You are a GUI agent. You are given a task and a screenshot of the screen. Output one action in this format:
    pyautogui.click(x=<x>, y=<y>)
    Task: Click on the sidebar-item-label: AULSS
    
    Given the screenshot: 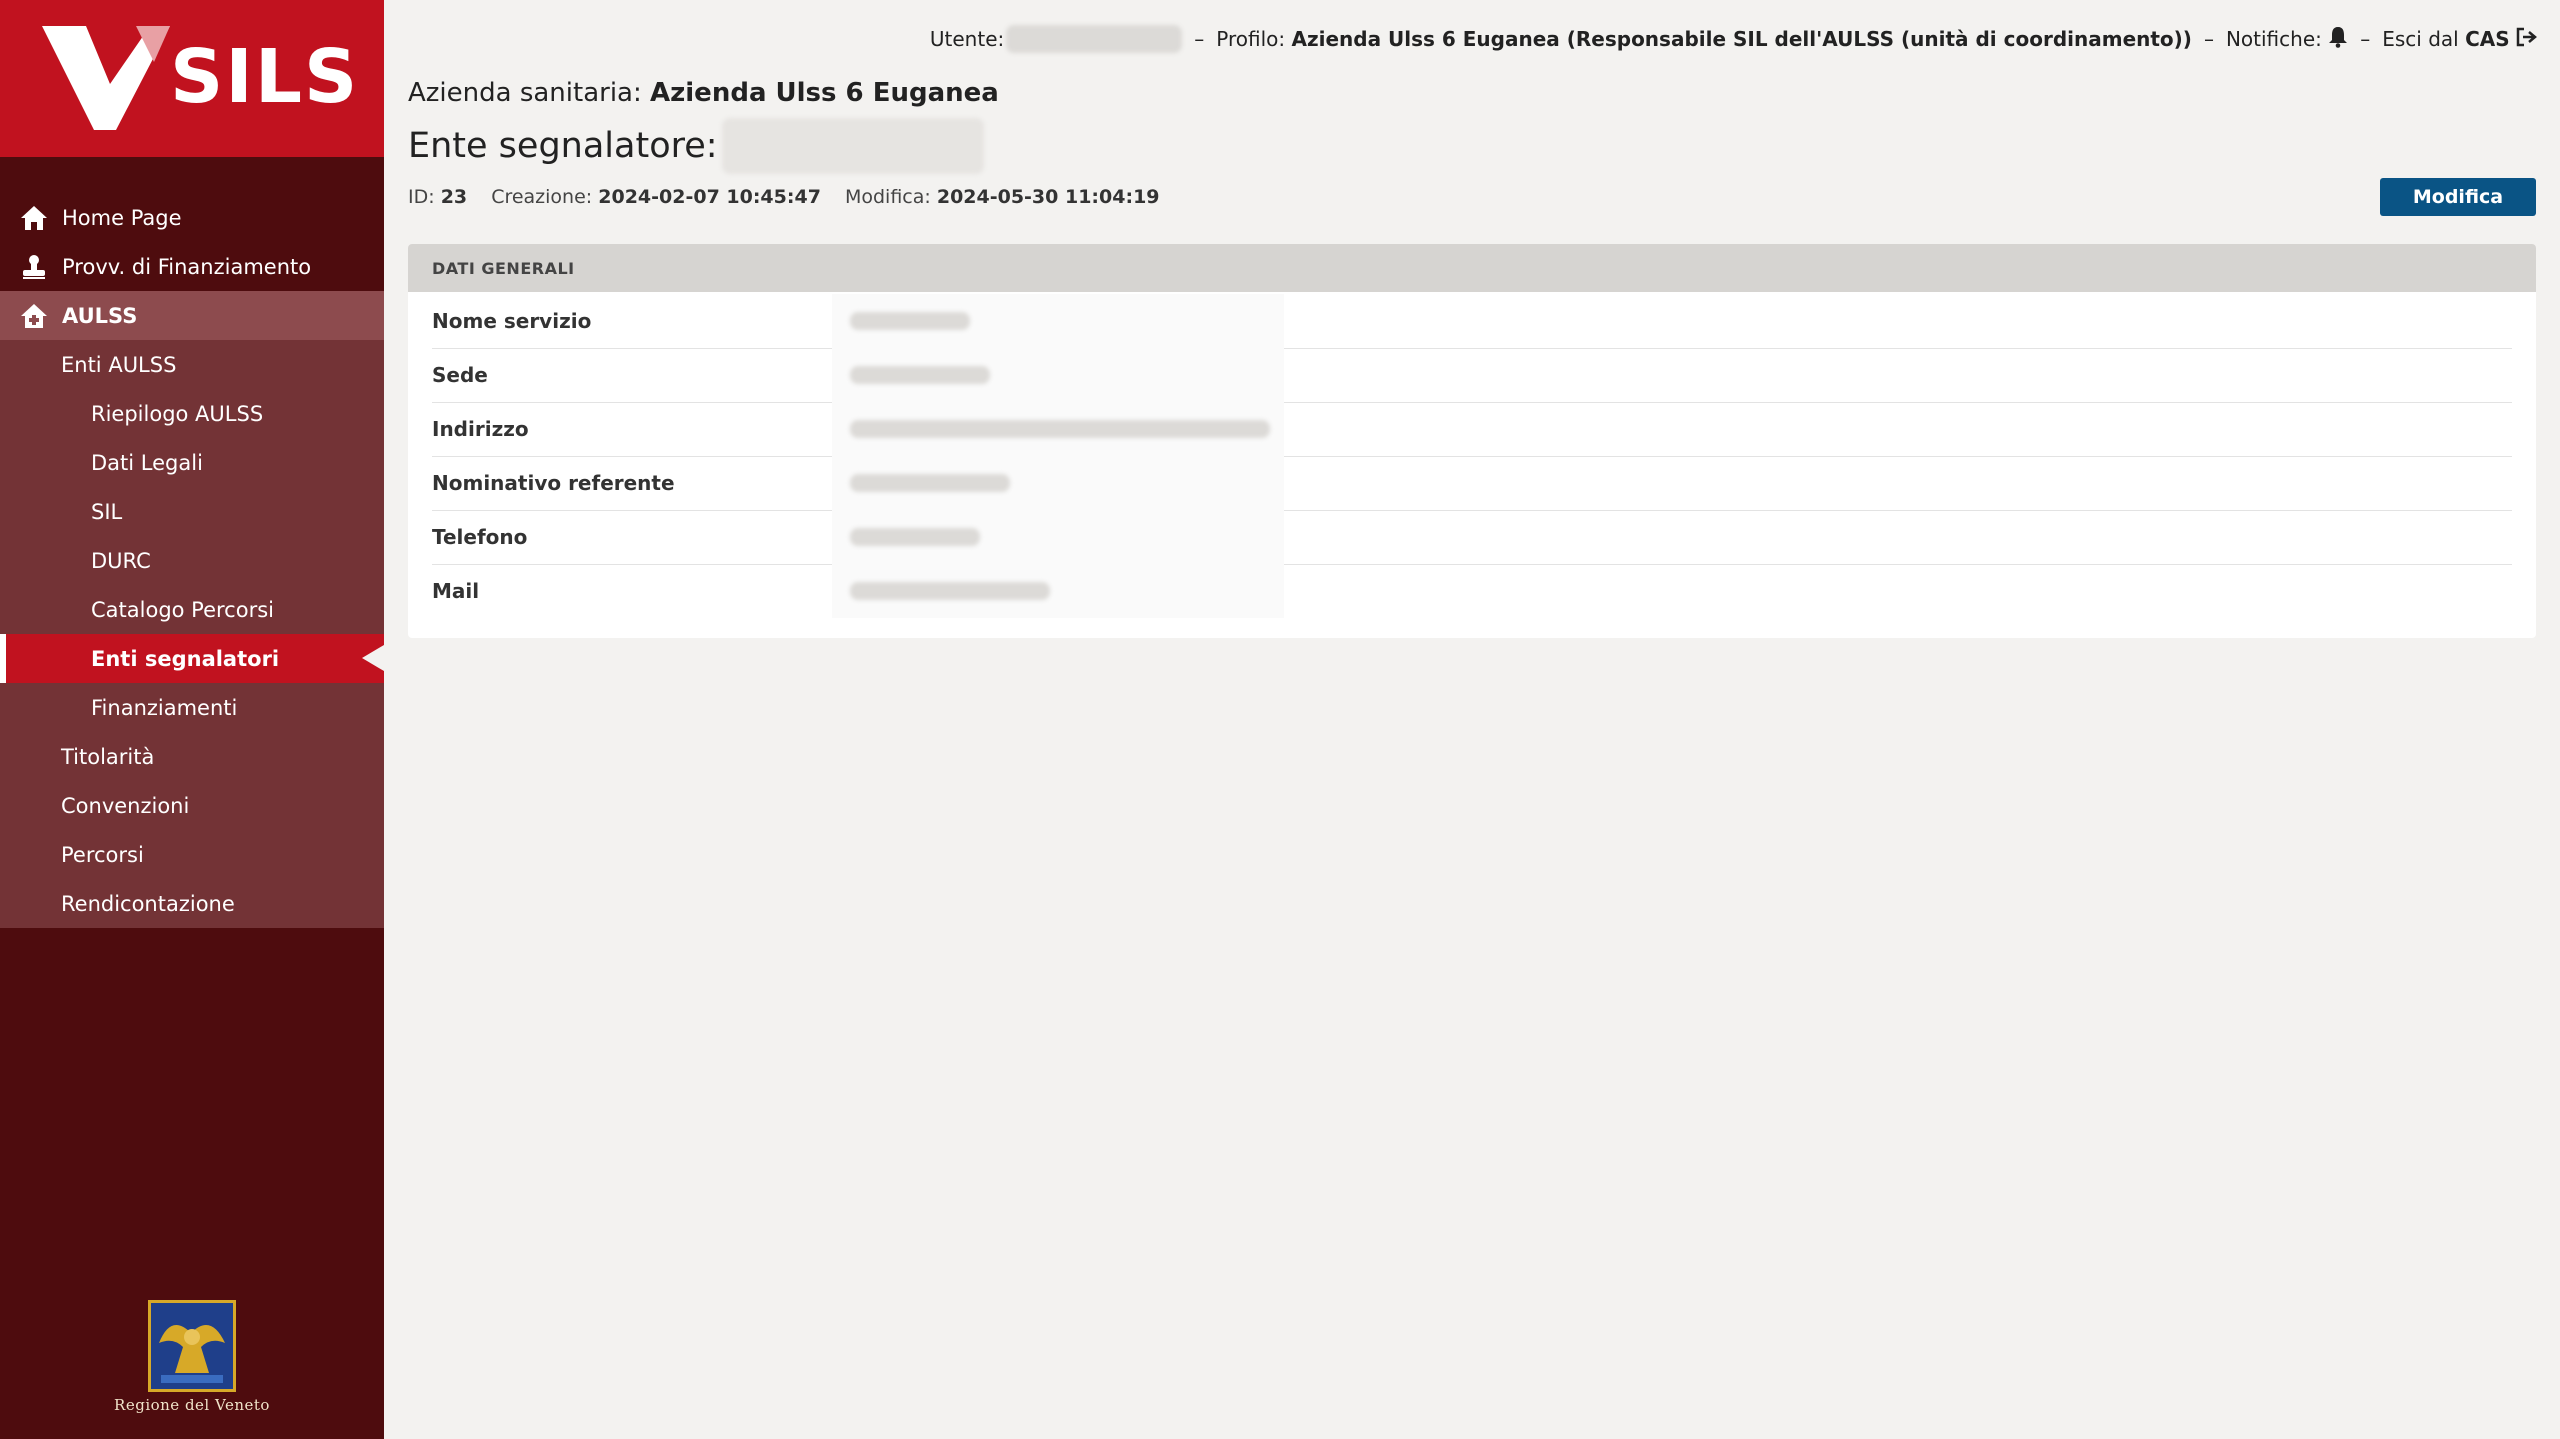 What is the action you would take?
    pyautogui.click(x=100, y=315)
    